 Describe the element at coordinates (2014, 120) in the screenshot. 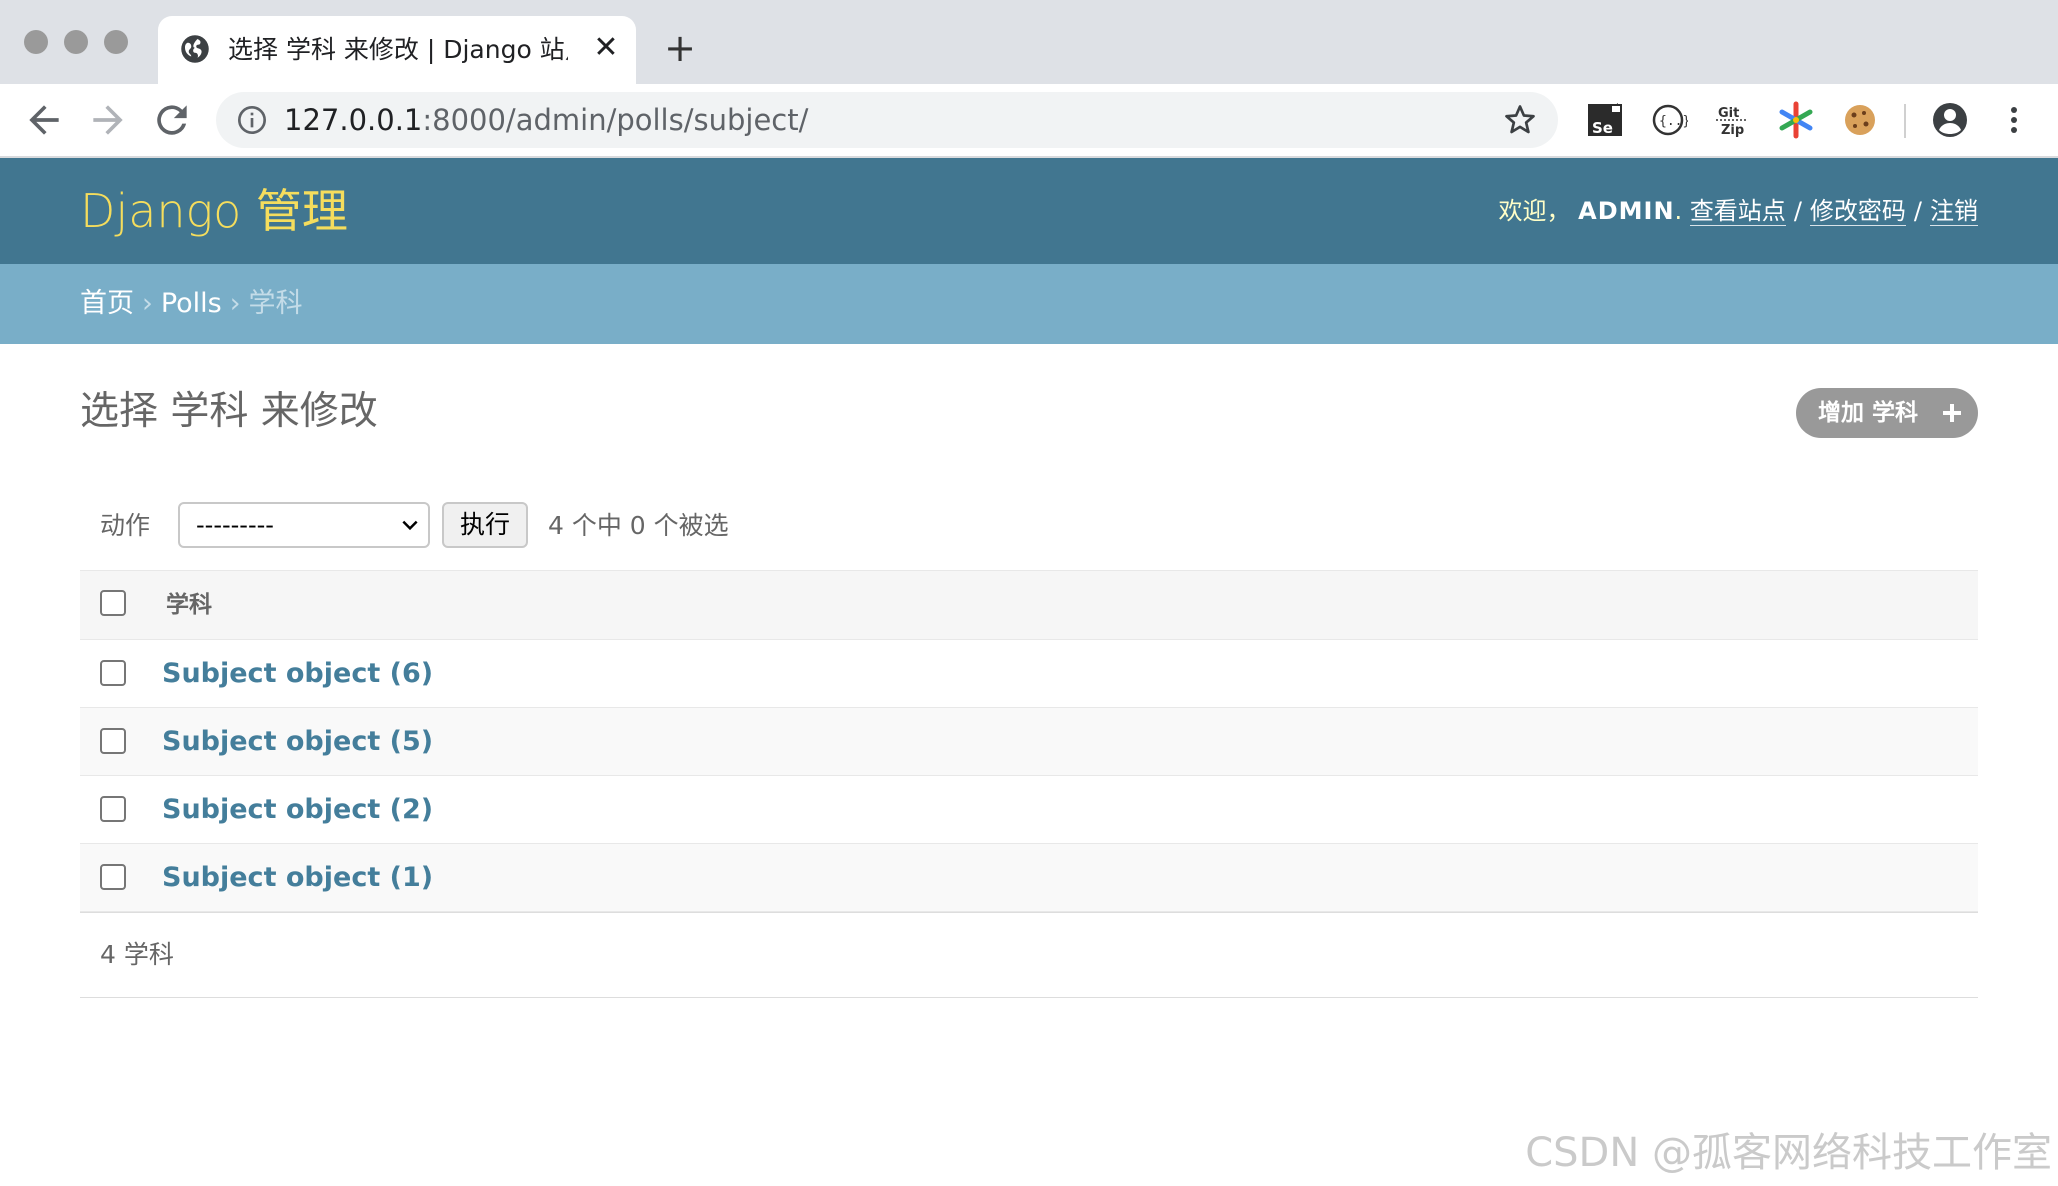

I see `browser-menu-icon` at that location.